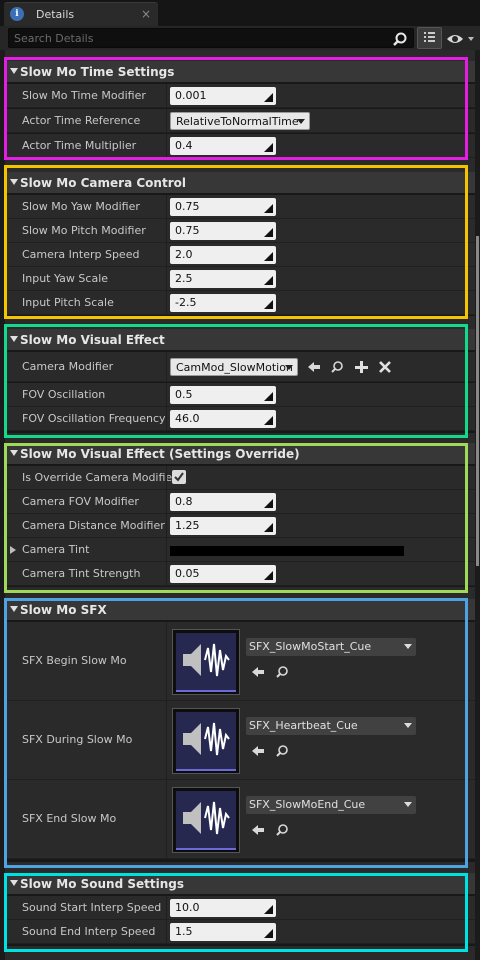 The image size is (480, 960). I want to click on camera-tint-color-swatch, so click(287, 551).